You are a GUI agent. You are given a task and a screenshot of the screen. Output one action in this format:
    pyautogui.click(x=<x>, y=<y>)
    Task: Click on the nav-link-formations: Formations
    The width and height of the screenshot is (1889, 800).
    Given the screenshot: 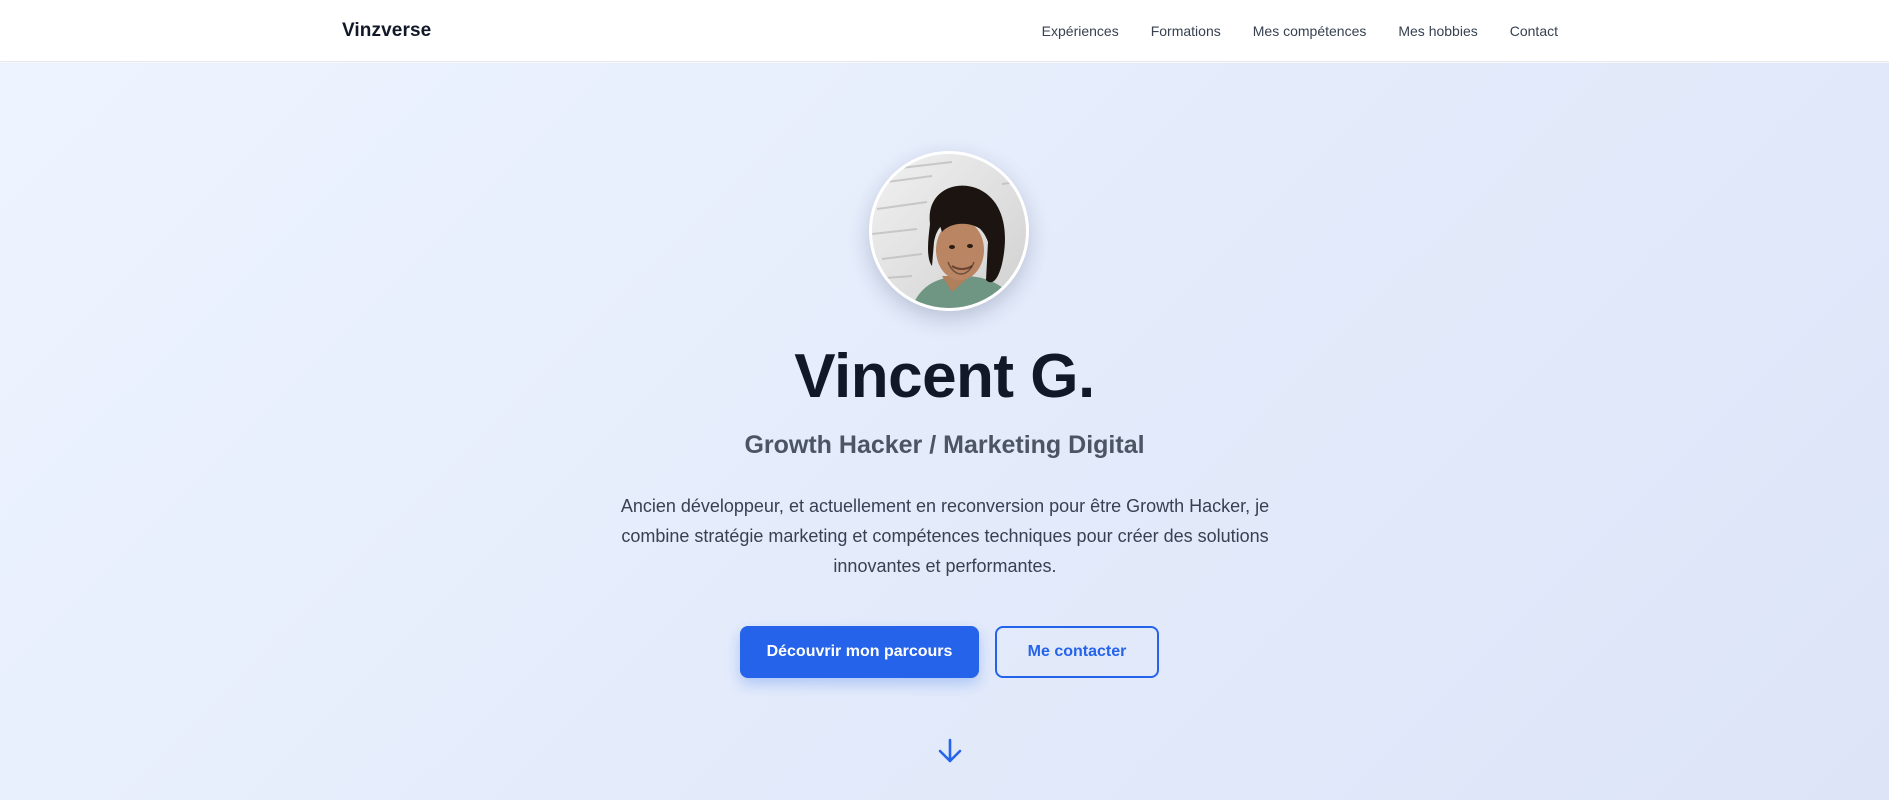 What is the action you would take?
    pyautogui.click(x=1186, y=31)
    